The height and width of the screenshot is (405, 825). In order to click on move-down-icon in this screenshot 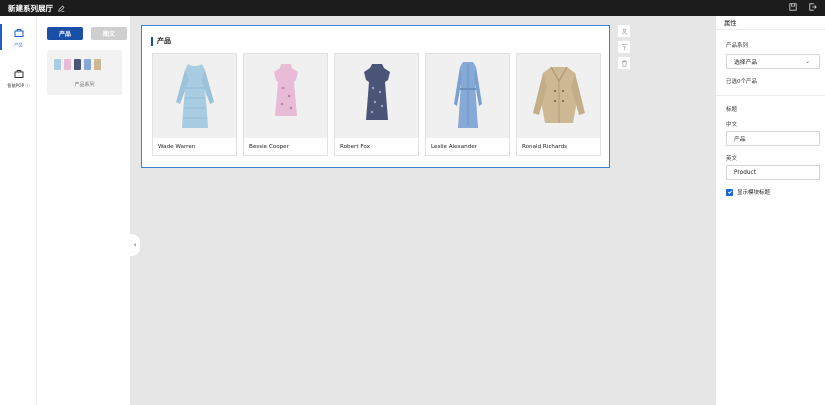, I will do `click(624, 47)`.